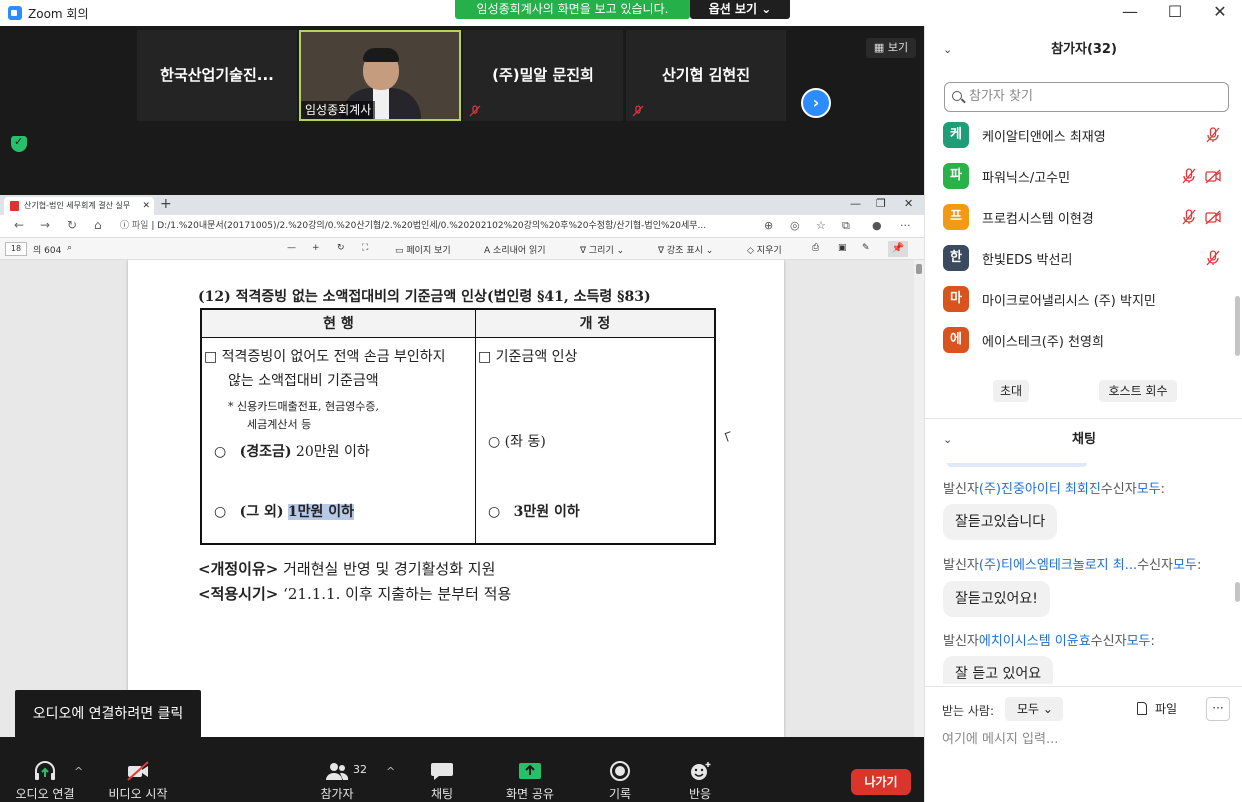 This screenshot has width=1242, height=802. I want to click on leave-meeting-button: 나가기, so click(881, 782).